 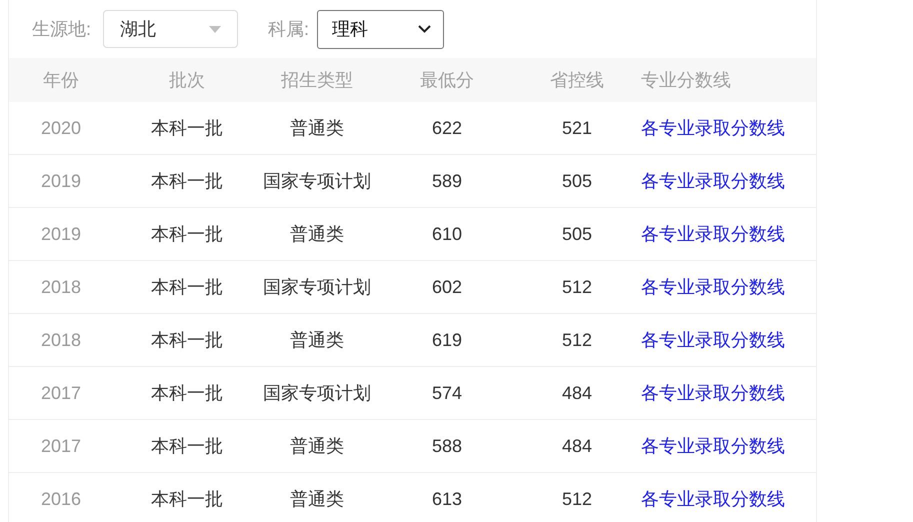 What do you see at coordinates (61, 80) in the screenshot?
I see `column-header: 年份` at bounding box center [61, 80].